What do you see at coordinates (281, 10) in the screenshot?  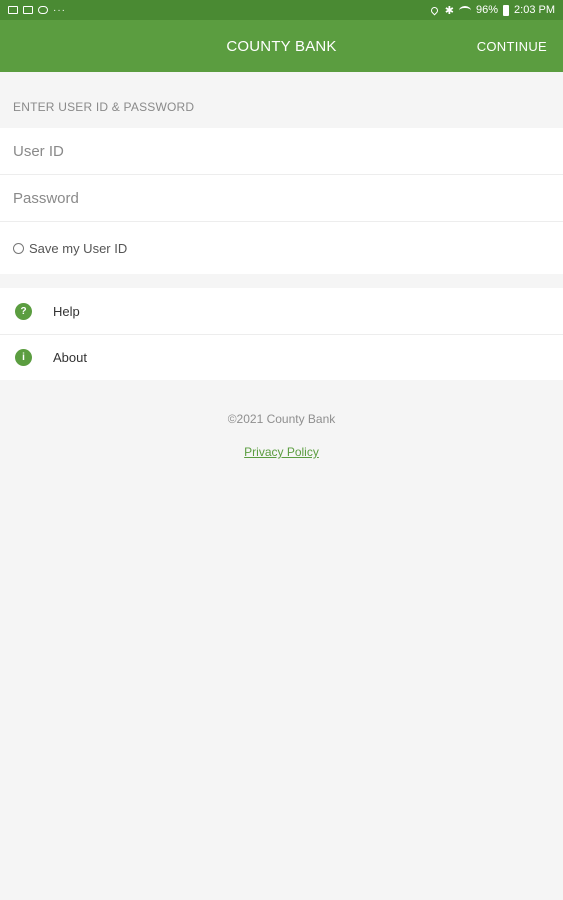 I see `status-bar: ··· ✱ 96% 2:03 PM` at bounding box center [281, 10].